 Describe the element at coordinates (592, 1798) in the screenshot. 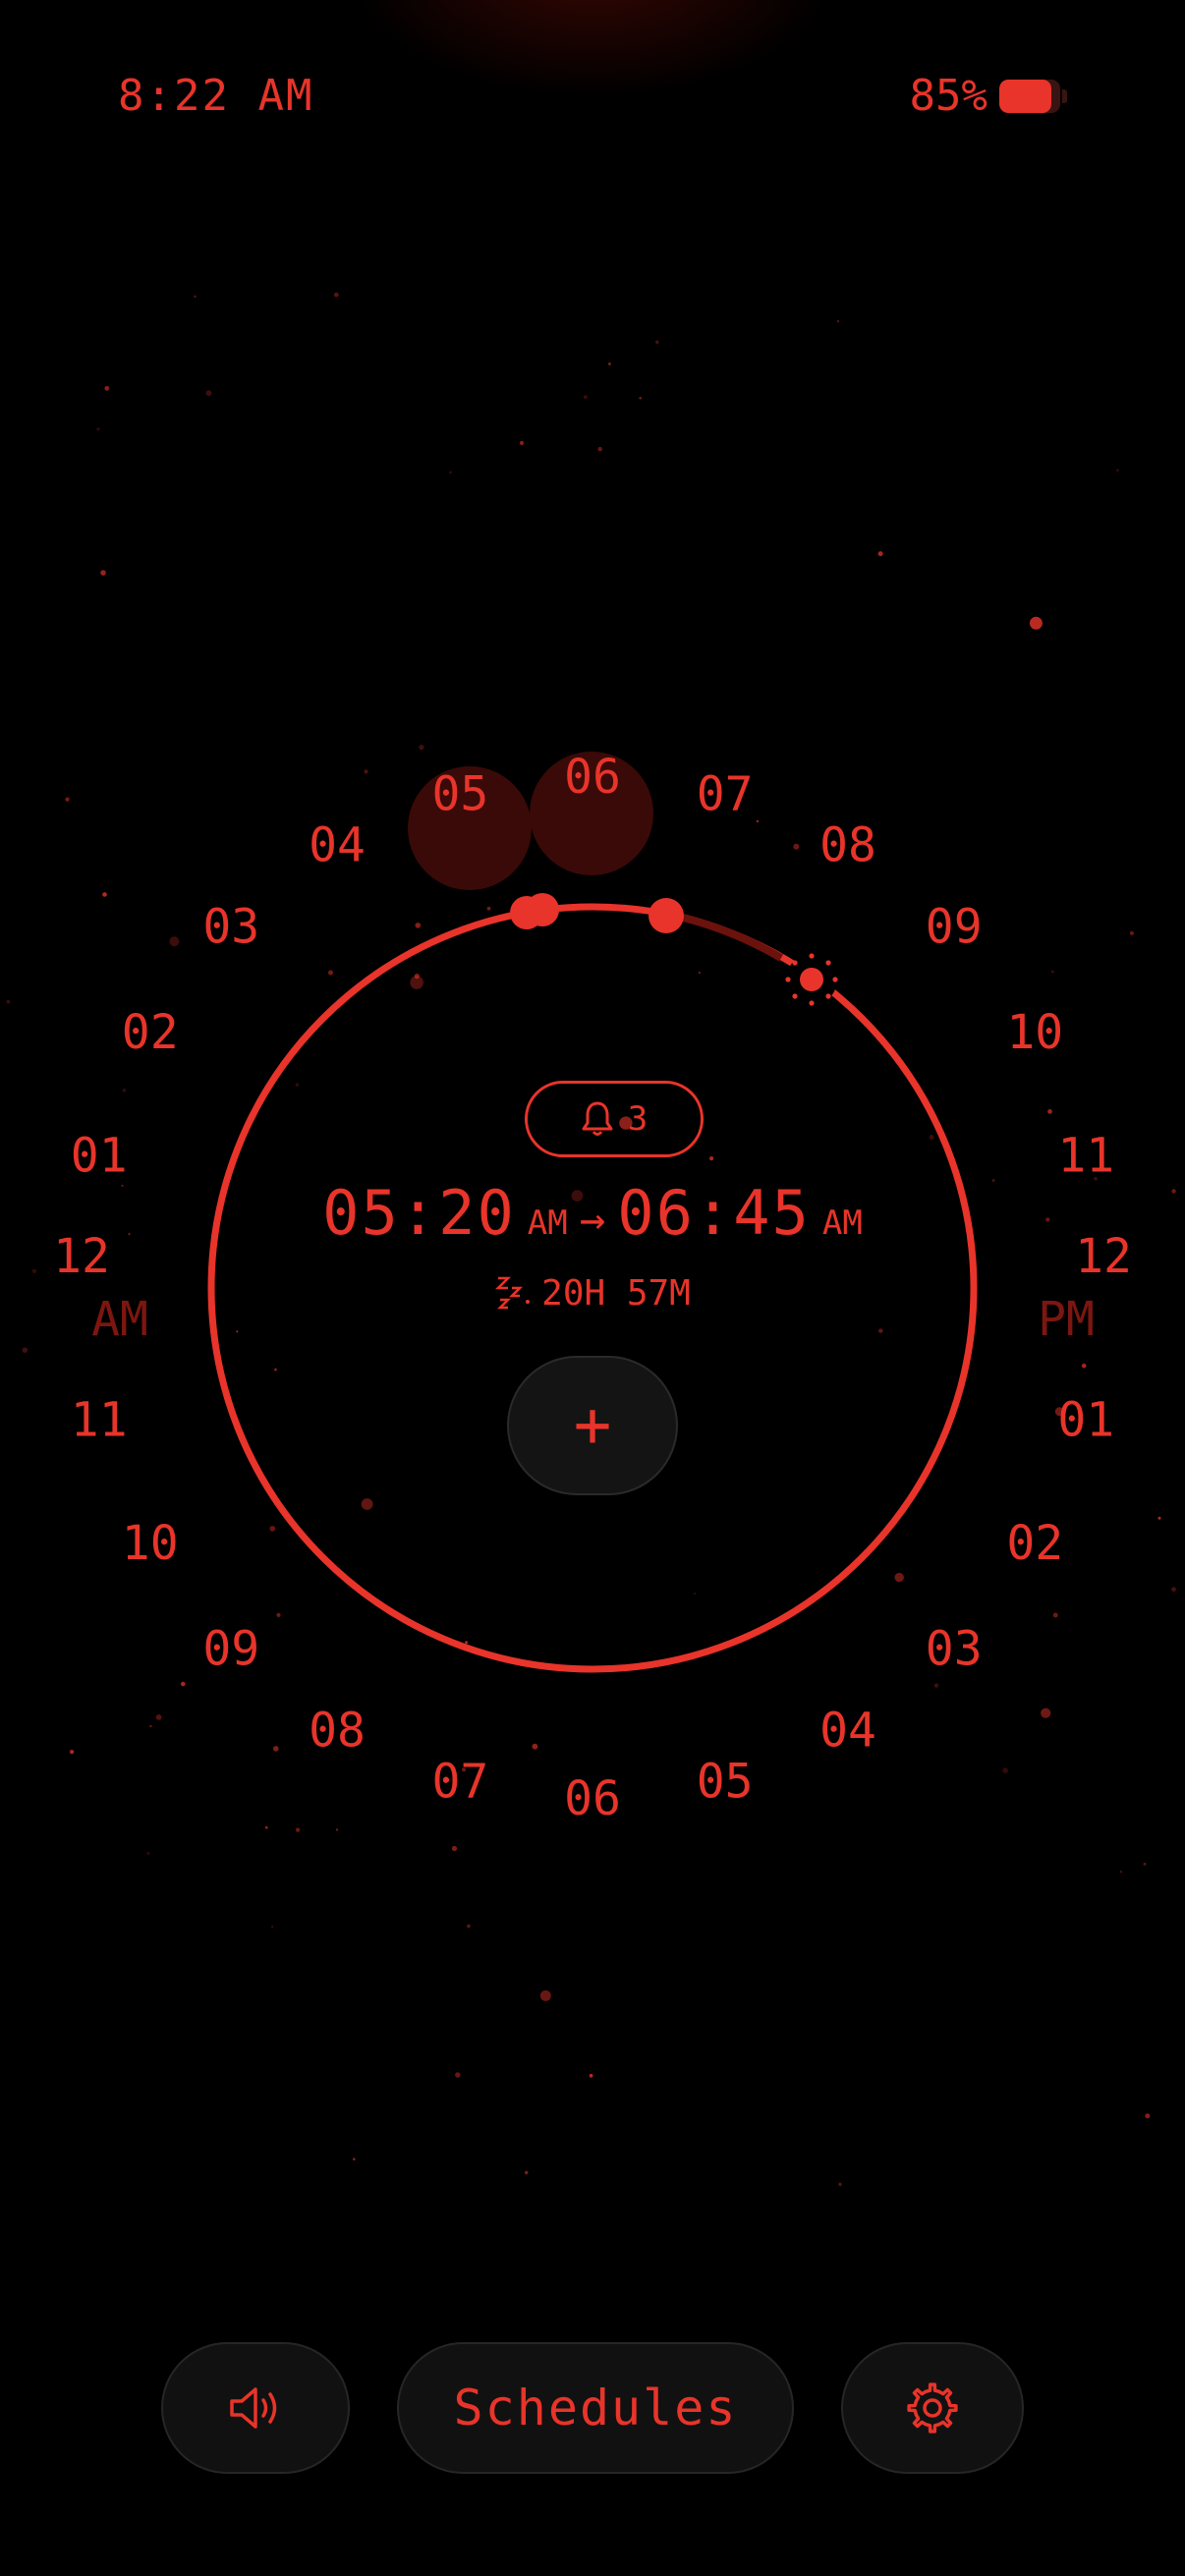

I see `hour-pm-06: 06` at that location.